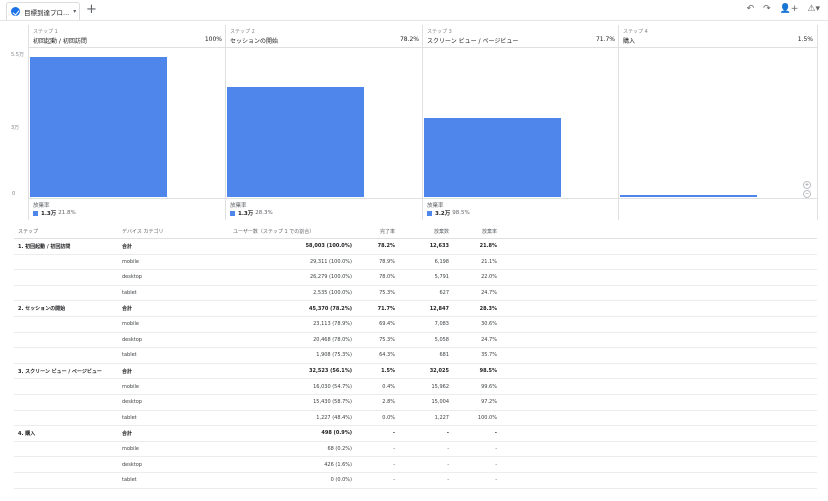 This screenshot has width=828, height=501. Describe the element at coordinates (477, 386) in the screenshot. I see `abandon-rate-cell: 99.6%` at that location.